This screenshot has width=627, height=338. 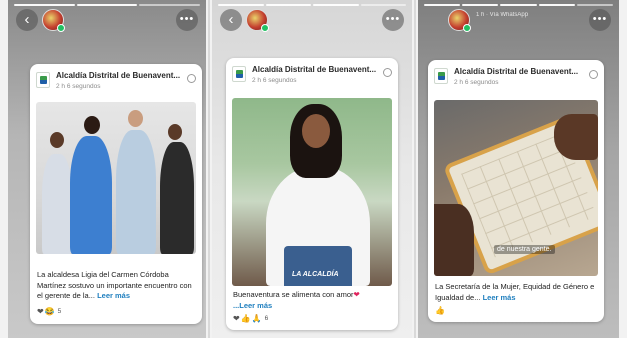 I want to click on reactions-bar: 👍, so click(x=441, y=310).